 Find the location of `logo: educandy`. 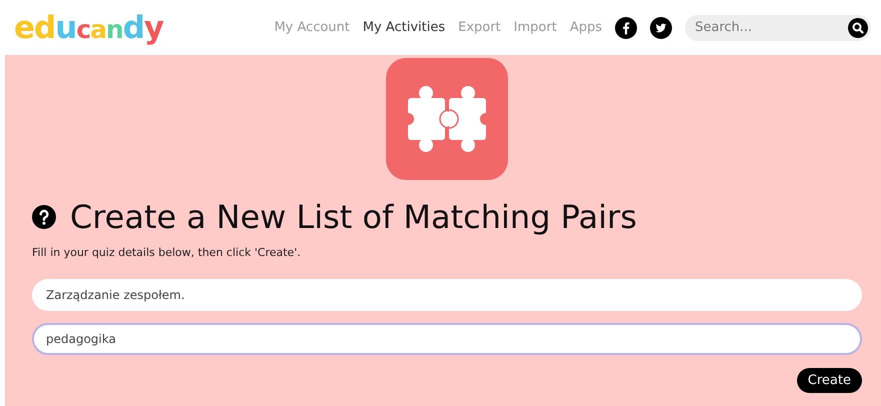

logo: educandy is located at coordinates (89, 28).